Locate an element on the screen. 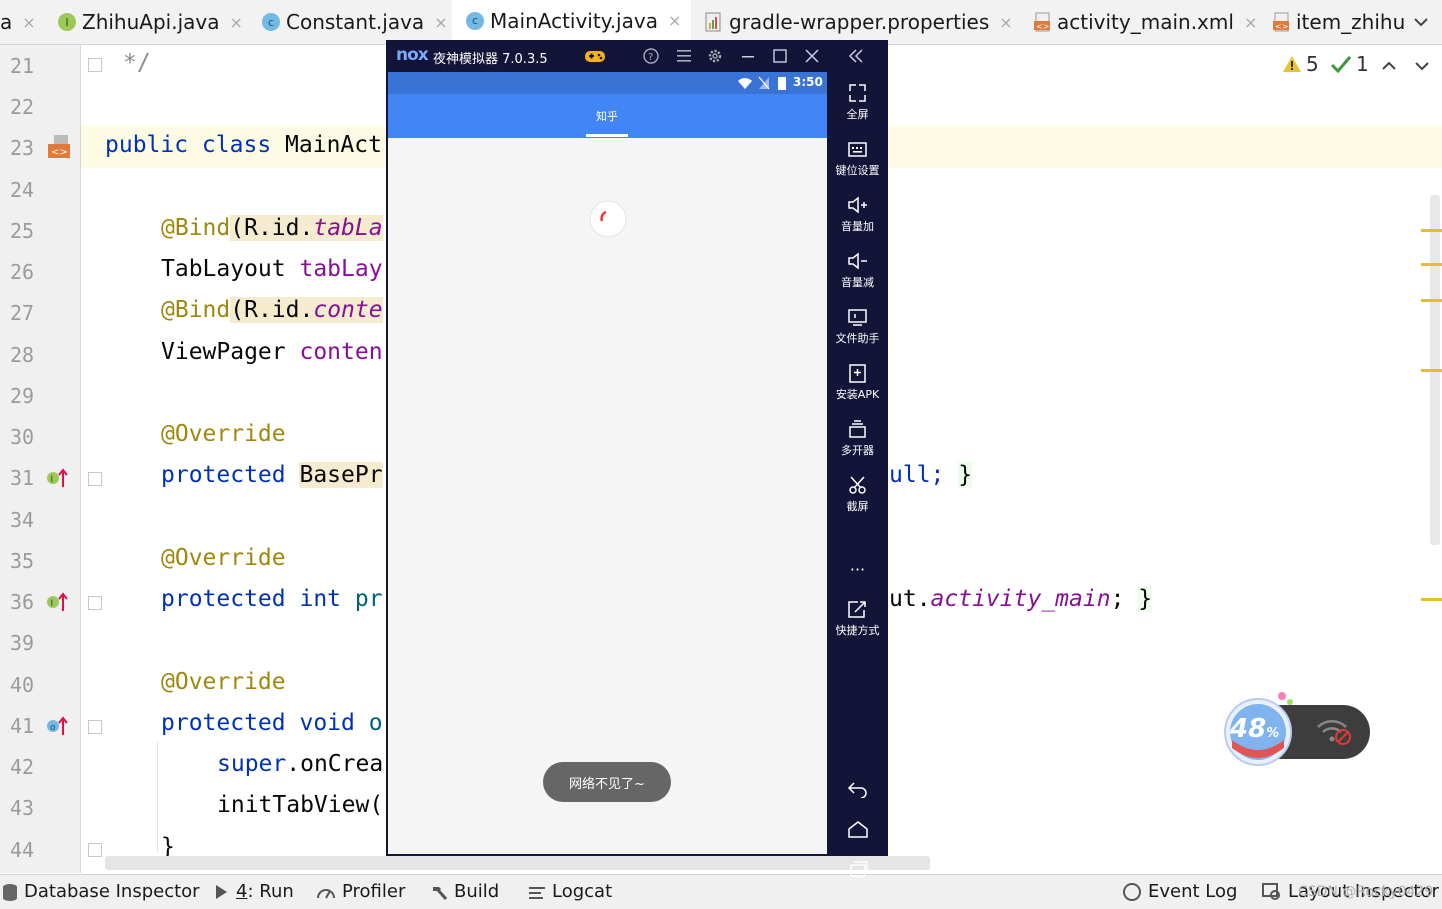 The width and height of the screenshot is (1442, 909). tab-zhihu: 知乎 is located at coordinates (607, 116).